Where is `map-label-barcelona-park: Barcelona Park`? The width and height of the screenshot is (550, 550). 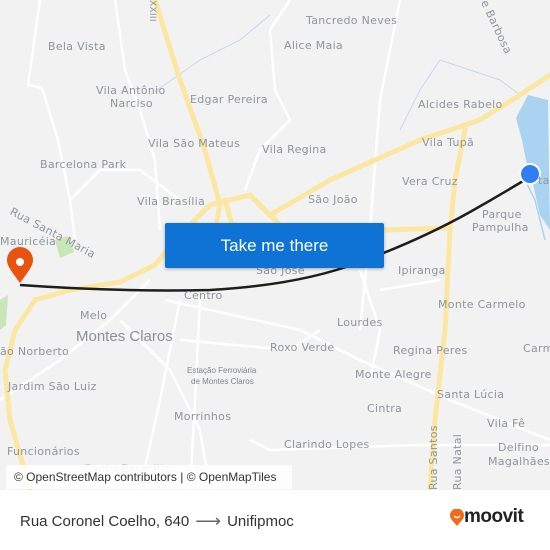 map-label-barcelona-park: Barcelona Park is located at coordinates (83, 164).